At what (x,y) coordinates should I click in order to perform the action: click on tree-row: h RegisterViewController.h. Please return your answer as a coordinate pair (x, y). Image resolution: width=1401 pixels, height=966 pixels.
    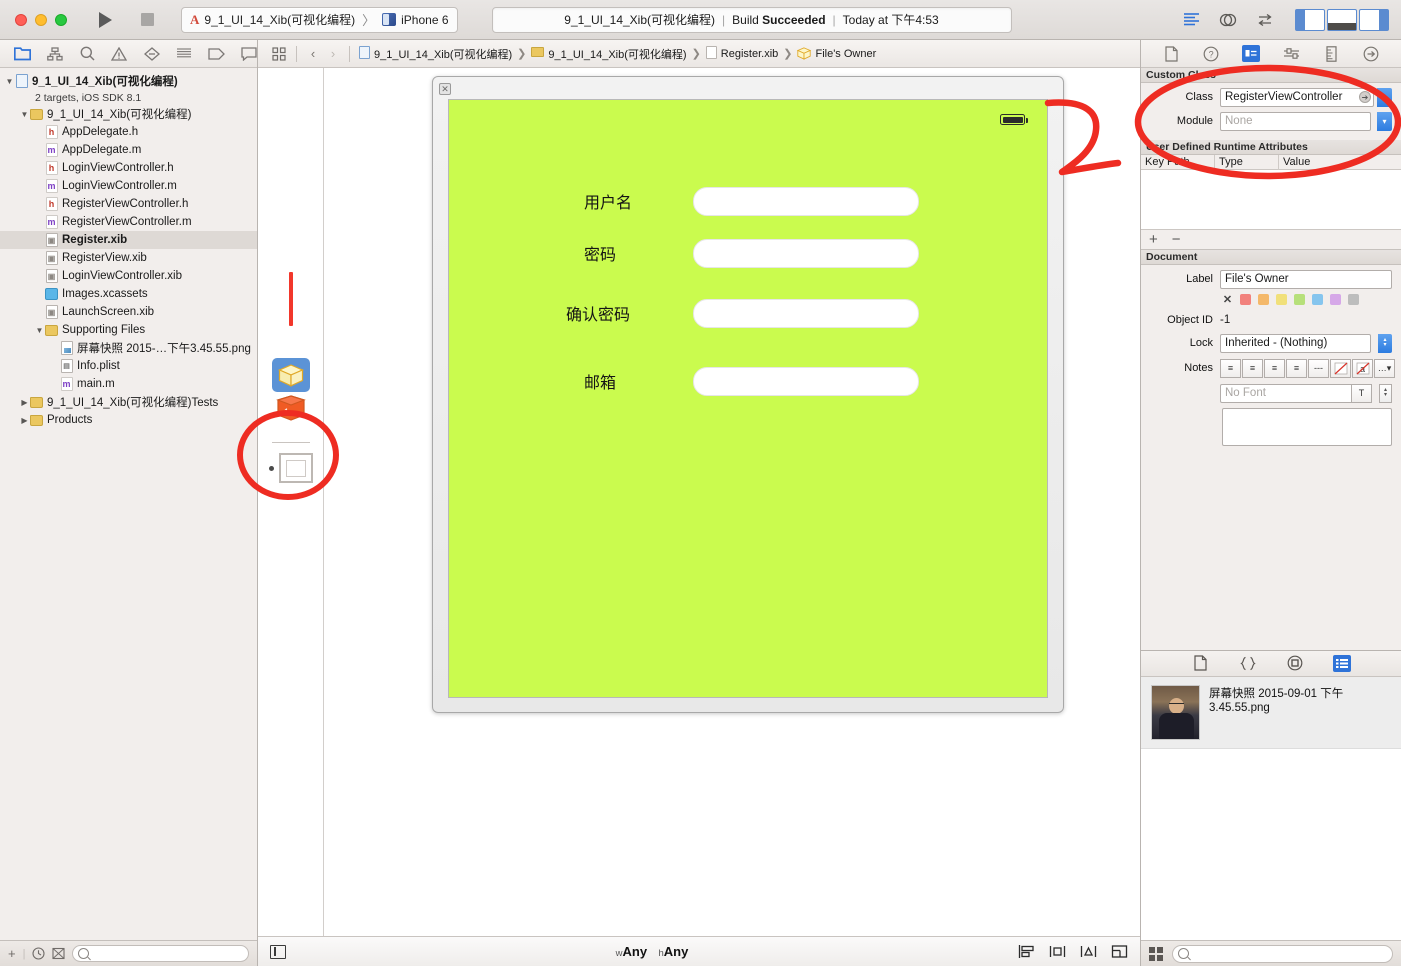
    Looking at the image, I should click on (128, 204).